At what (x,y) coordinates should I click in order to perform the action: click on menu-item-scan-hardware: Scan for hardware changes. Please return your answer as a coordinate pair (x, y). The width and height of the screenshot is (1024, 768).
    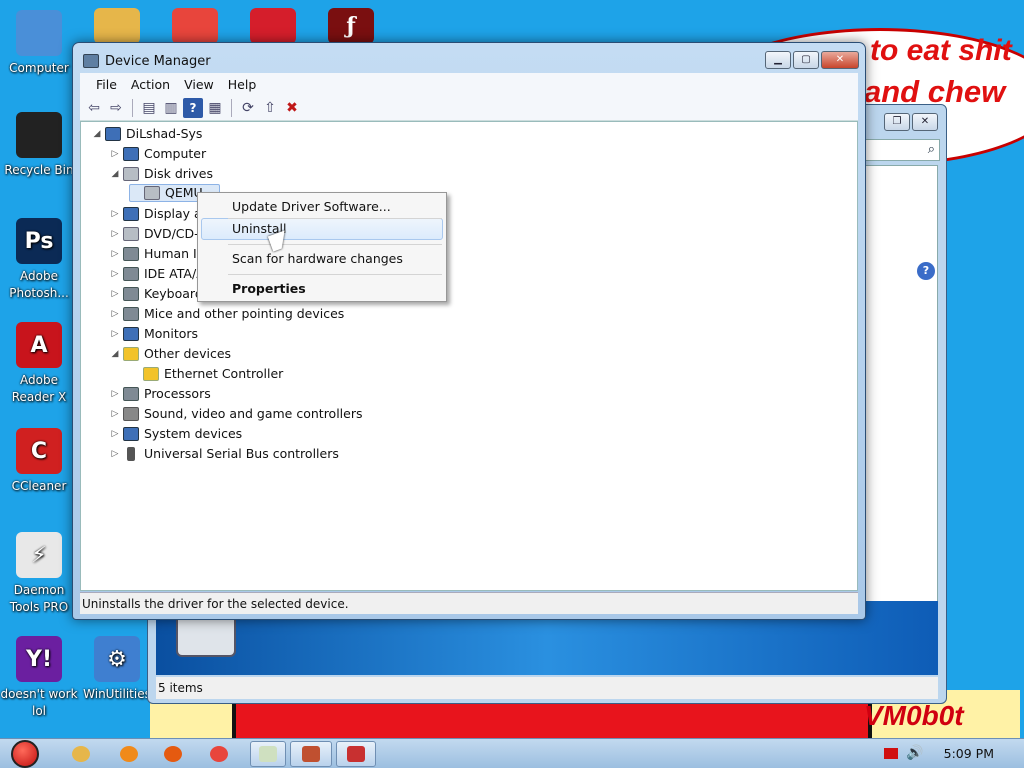
    Looking at the image, I should click on (317, 259).